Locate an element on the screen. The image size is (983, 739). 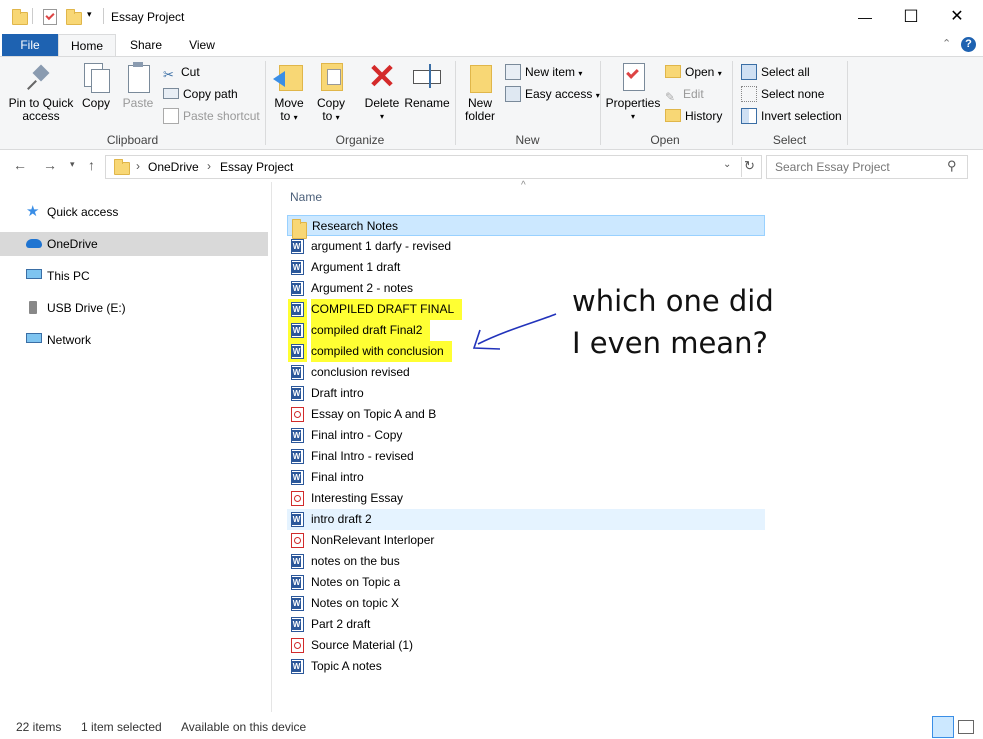
file-name: Interesting Essay is located at coordinates (357, 498).